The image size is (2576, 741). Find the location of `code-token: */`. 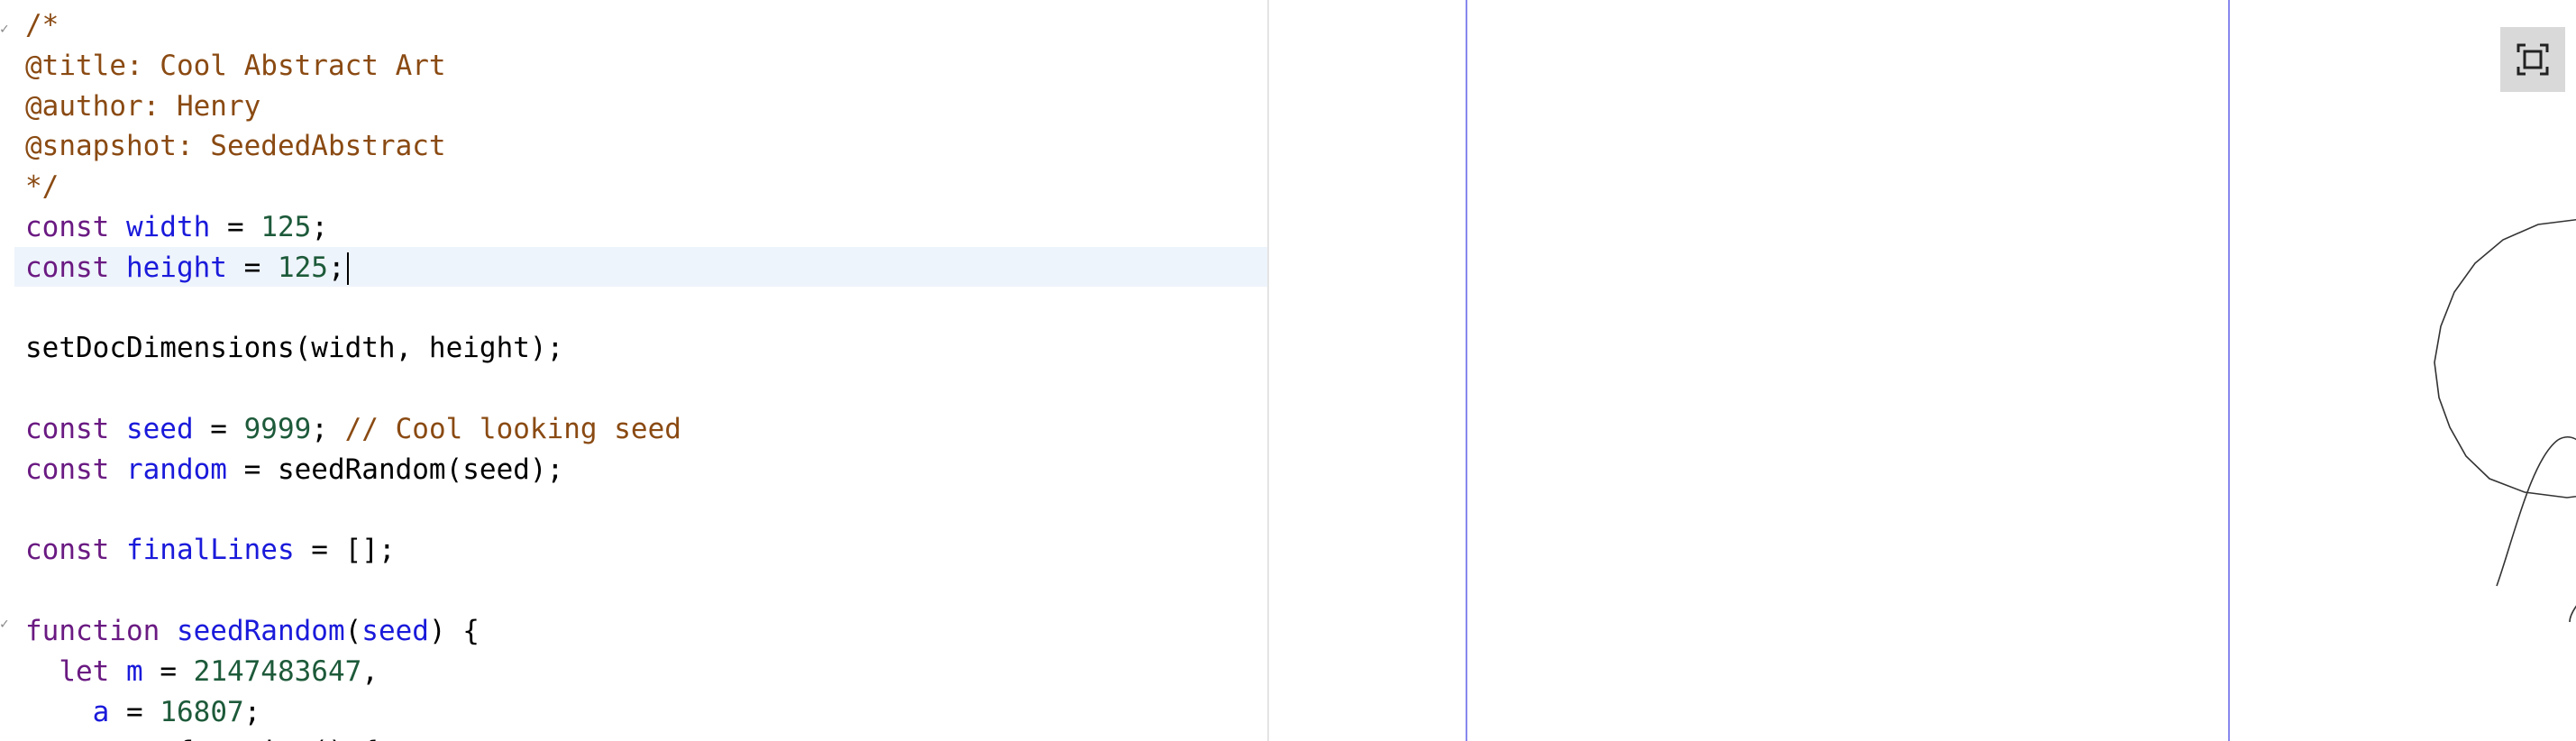

code-token: */ is located at coordinates (42, 187).